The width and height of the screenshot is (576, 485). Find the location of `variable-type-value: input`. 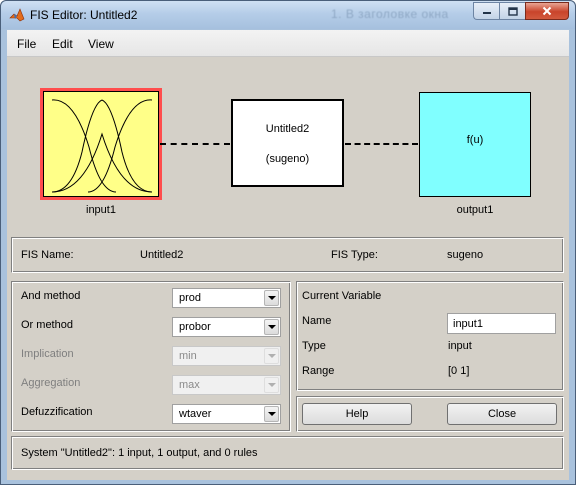

variable-type-value: input is located at coordinates (460, 346).